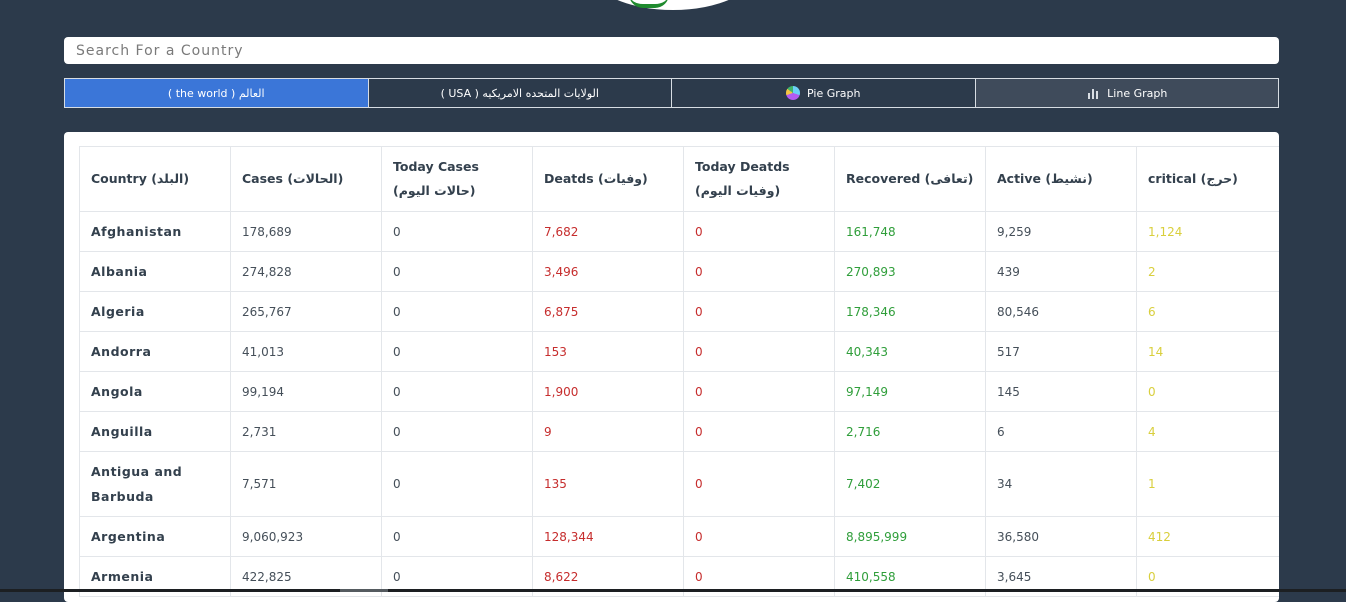  Describe the element at coordinates (155, 311) in the screenshot. I see `country-cell: Algeria` at that location.